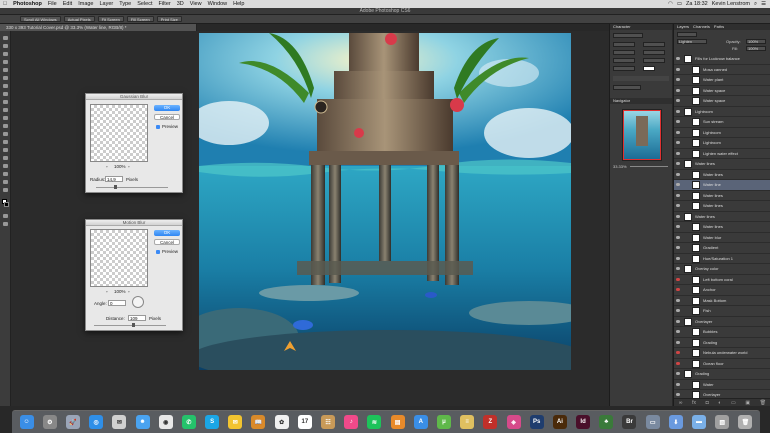 This screenshot has height=433, width=770. What do you see at coordinates (420, 422) in the screenshot?
I see `app-store-icon: A` at bounding box center [420, 422].